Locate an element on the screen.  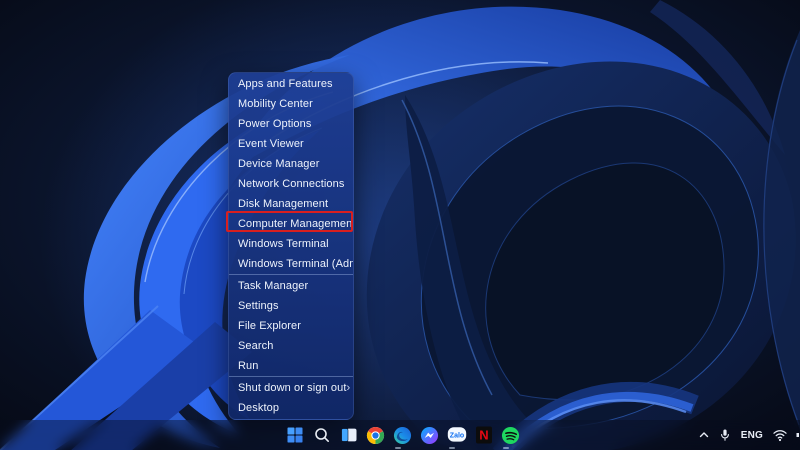
zalo-label: Zalo is located at coordinates (456, 435).